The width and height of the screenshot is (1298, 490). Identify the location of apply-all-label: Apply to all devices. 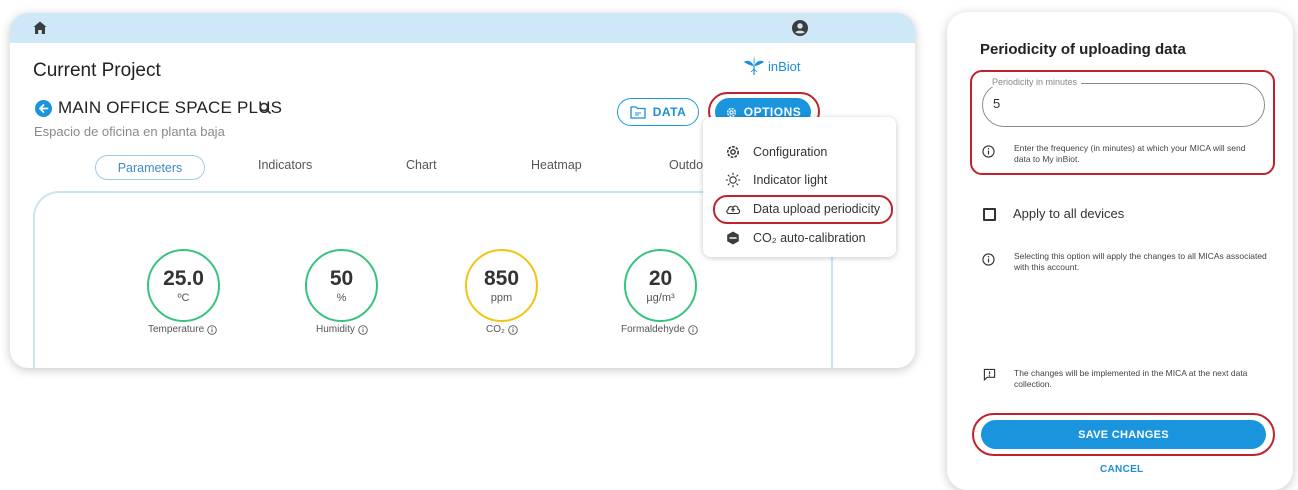
(1068, 213).